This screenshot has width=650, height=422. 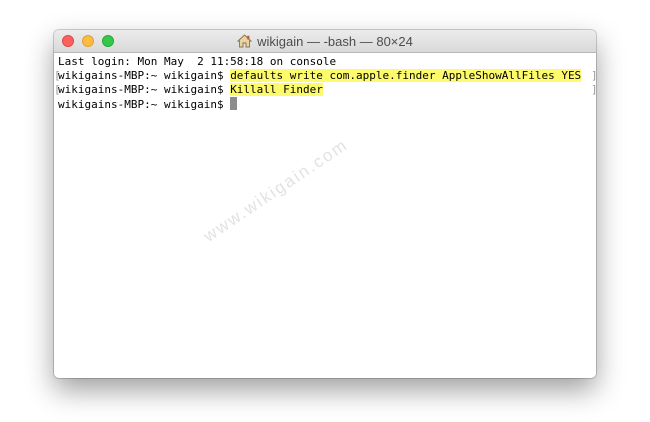 I want to click on home-icon, so click(x=245, y=41).